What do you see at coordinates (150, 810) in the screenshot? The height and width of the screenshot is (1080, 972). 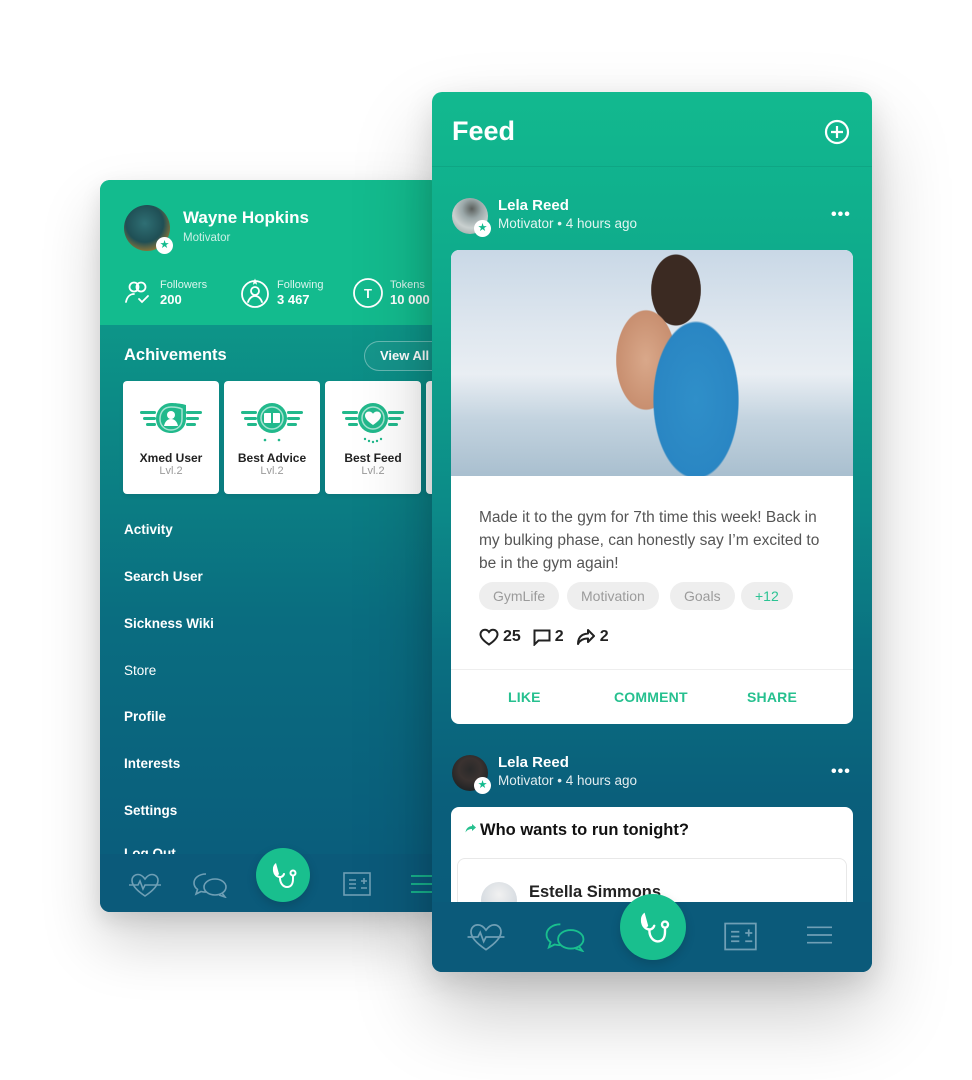 I see `menu-item-settings: Settings` at bounding box center [150, 810].